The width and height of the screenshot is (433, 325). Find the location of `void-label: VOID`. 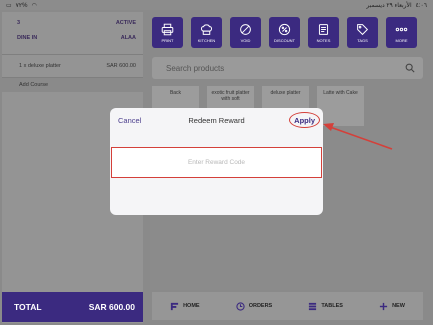

void-label: VOID is located at coordinates (245, 40).